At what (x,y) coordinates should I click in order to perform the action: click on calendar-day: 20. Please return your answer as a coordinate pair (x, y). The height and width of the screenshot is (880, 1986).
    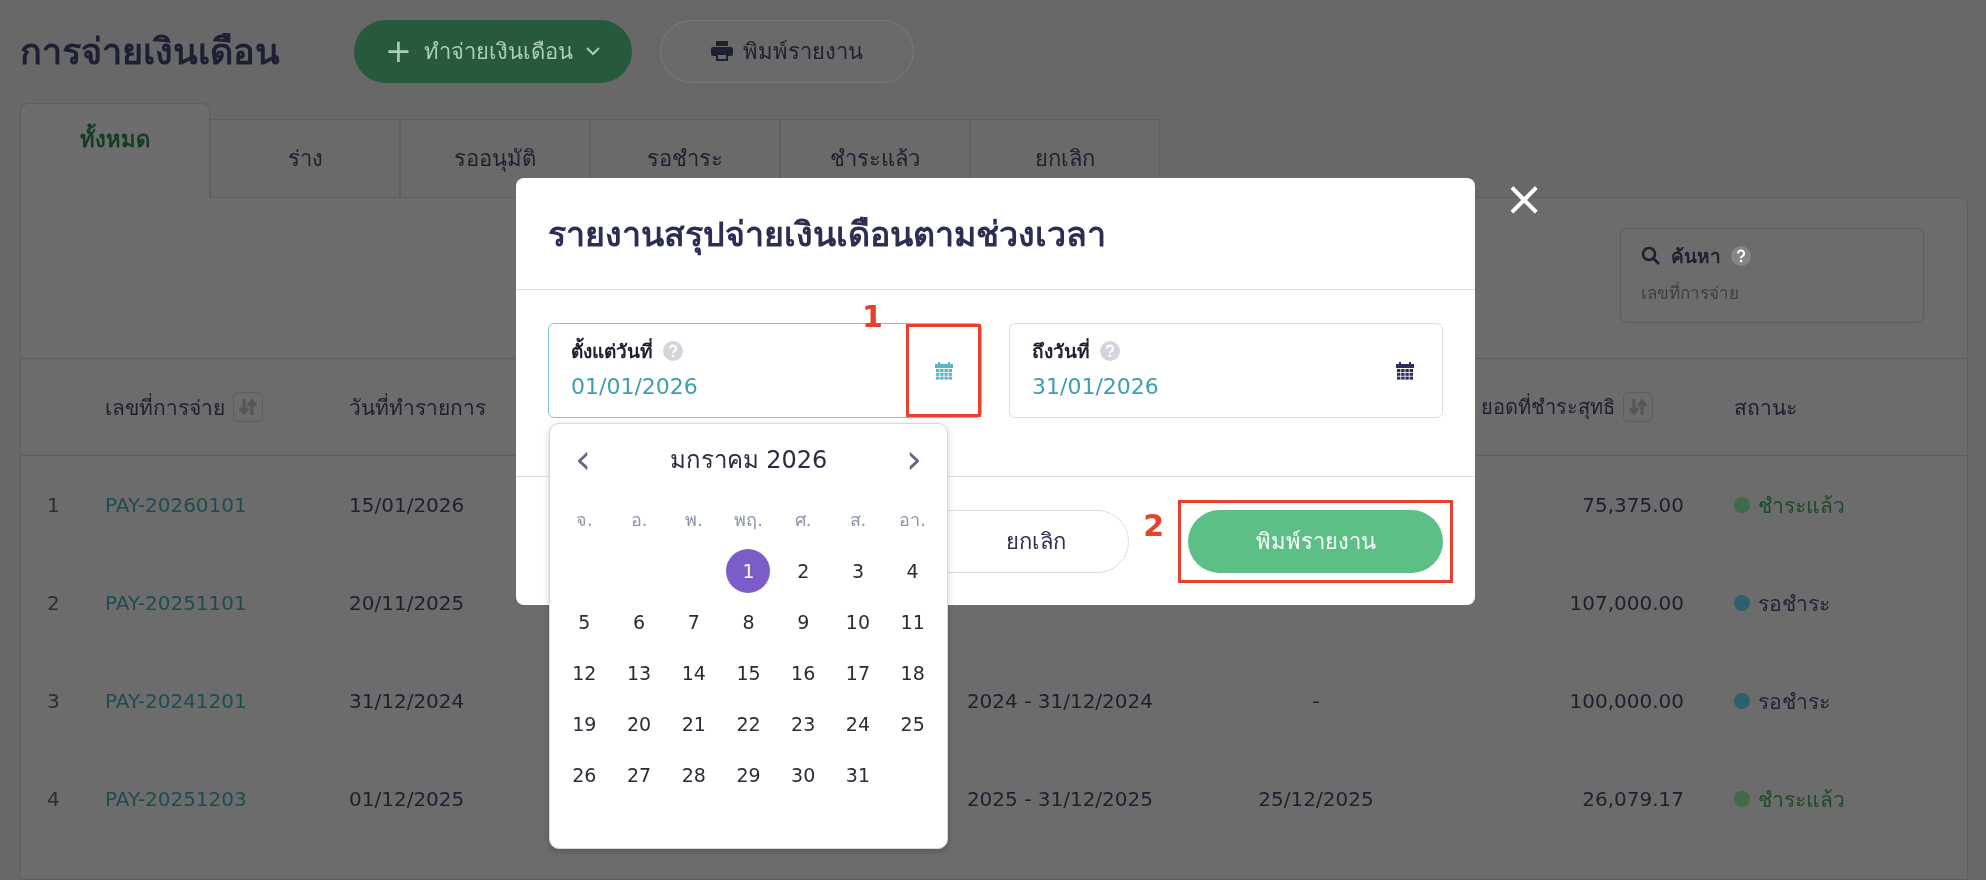
    Looking at the image, I should click on (639, 723).